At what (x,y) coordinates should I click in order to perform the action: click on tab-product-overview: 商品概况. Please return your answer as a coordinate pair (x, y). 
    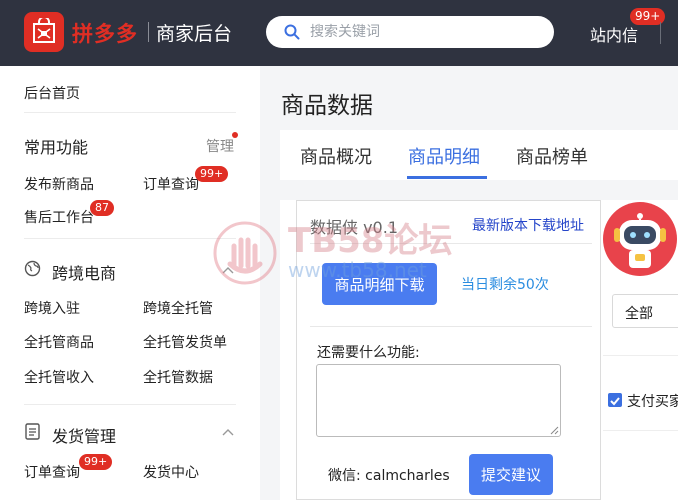
    Looking at the image, I should click on (336, 156).